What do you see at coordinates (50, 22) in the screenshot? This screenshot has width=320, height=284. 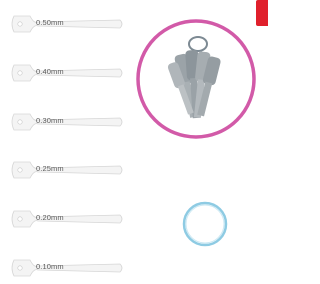 I see `gauge-thickness-label: 0.50mm` at bounding box center [50, 22].